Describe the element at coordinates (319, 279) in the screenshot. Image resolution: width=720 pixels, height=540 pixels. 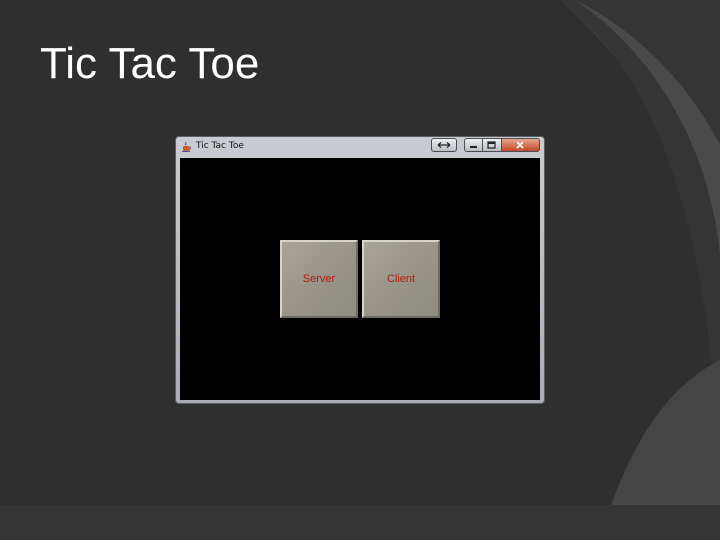
I see `server-button: Server` at that location.